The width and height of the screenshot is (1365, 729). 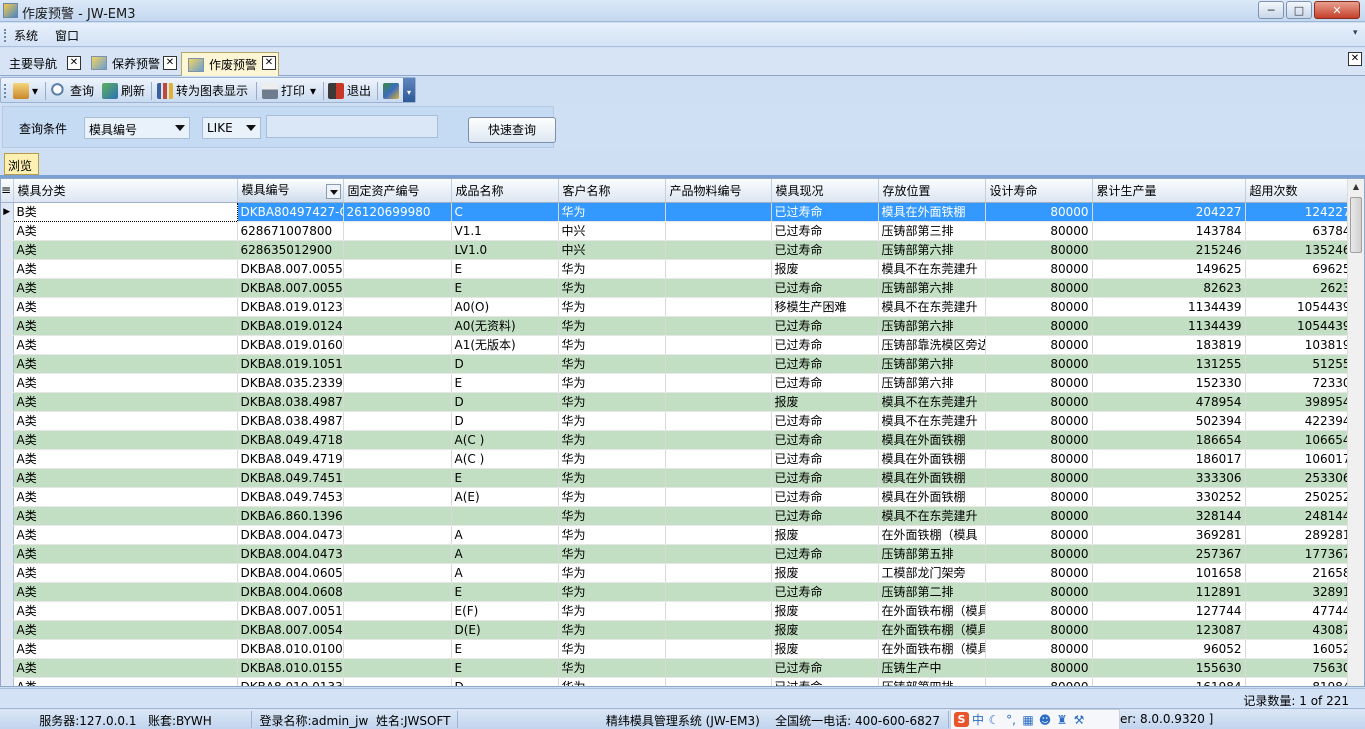 I want to click on table-cell: 16052, so click(x=1300, y=649).